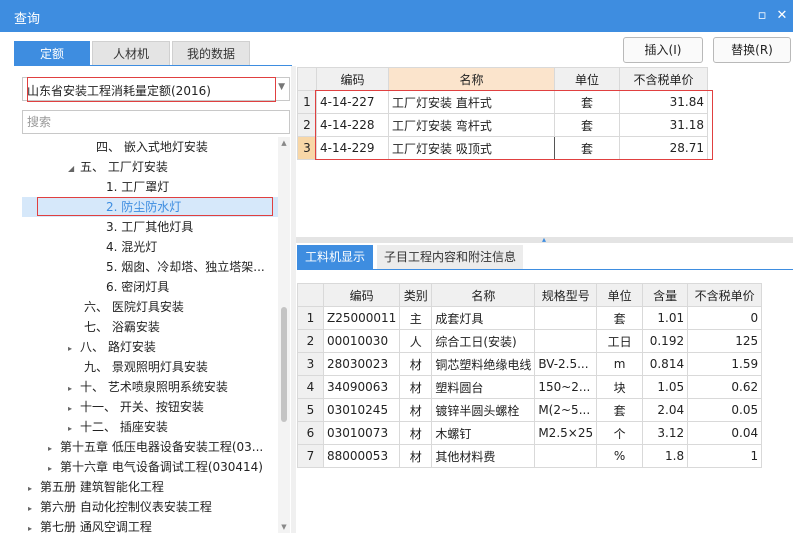  I want to click on table-row: 1 4-14-227 工厂灯安装 直杆式 套 31.84, so click(502, 102).